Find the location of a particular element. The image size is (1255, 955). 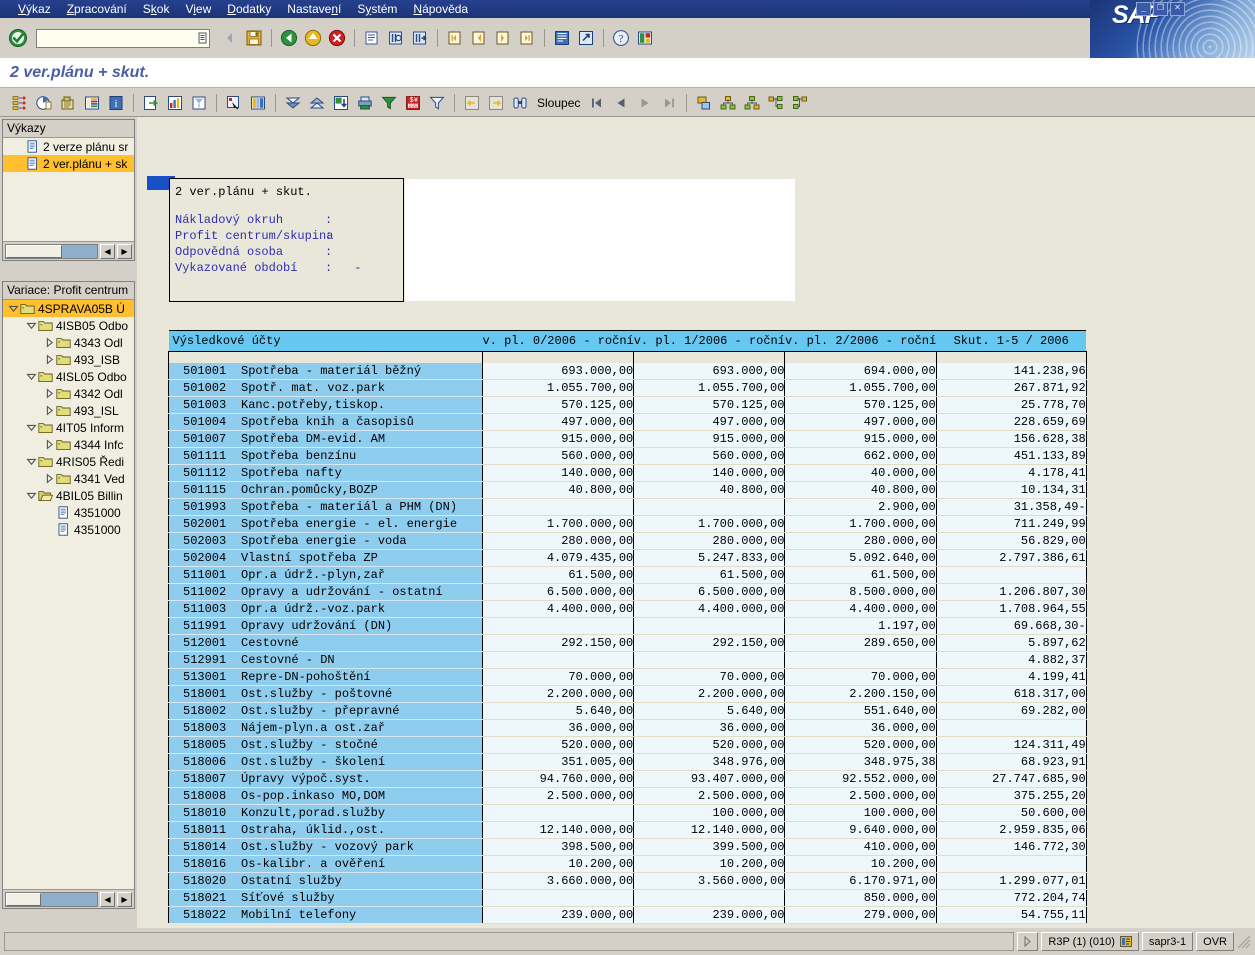

col-header-plan2: v. pl. 2/2006 - roční is located at coordinates (860, 341).